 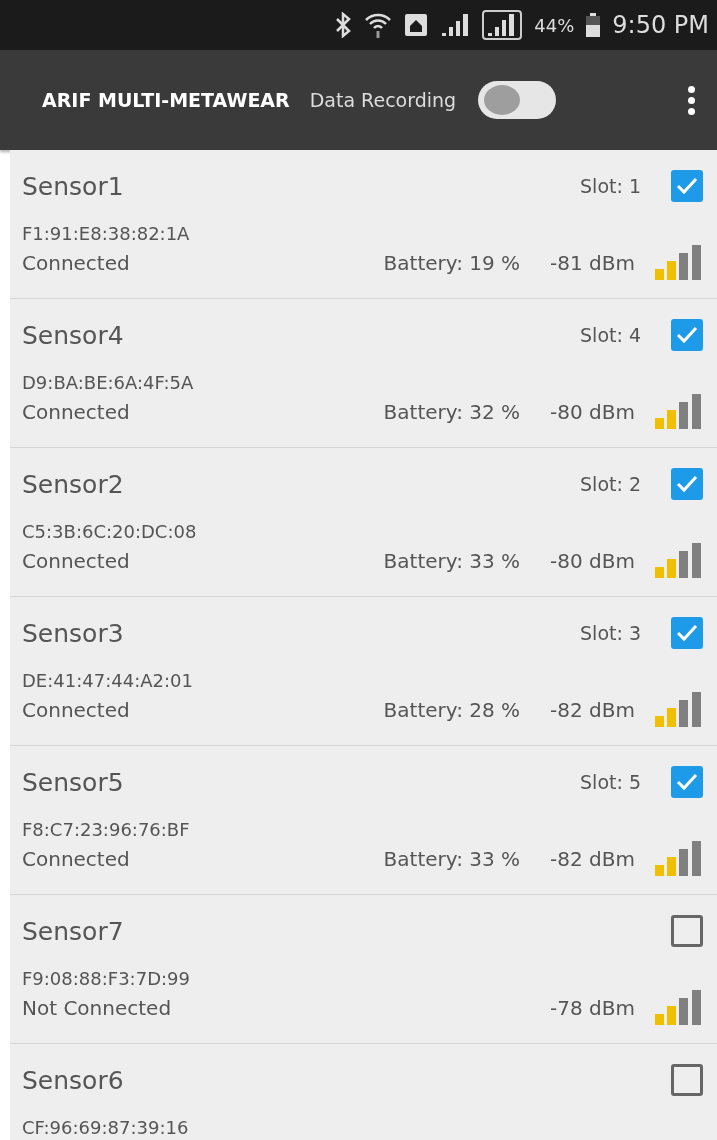 What do you see at coordinates (73, 1080) in the screenshot?
I see `sensor-name: Sensor6` at bounding box center [73, 1080].